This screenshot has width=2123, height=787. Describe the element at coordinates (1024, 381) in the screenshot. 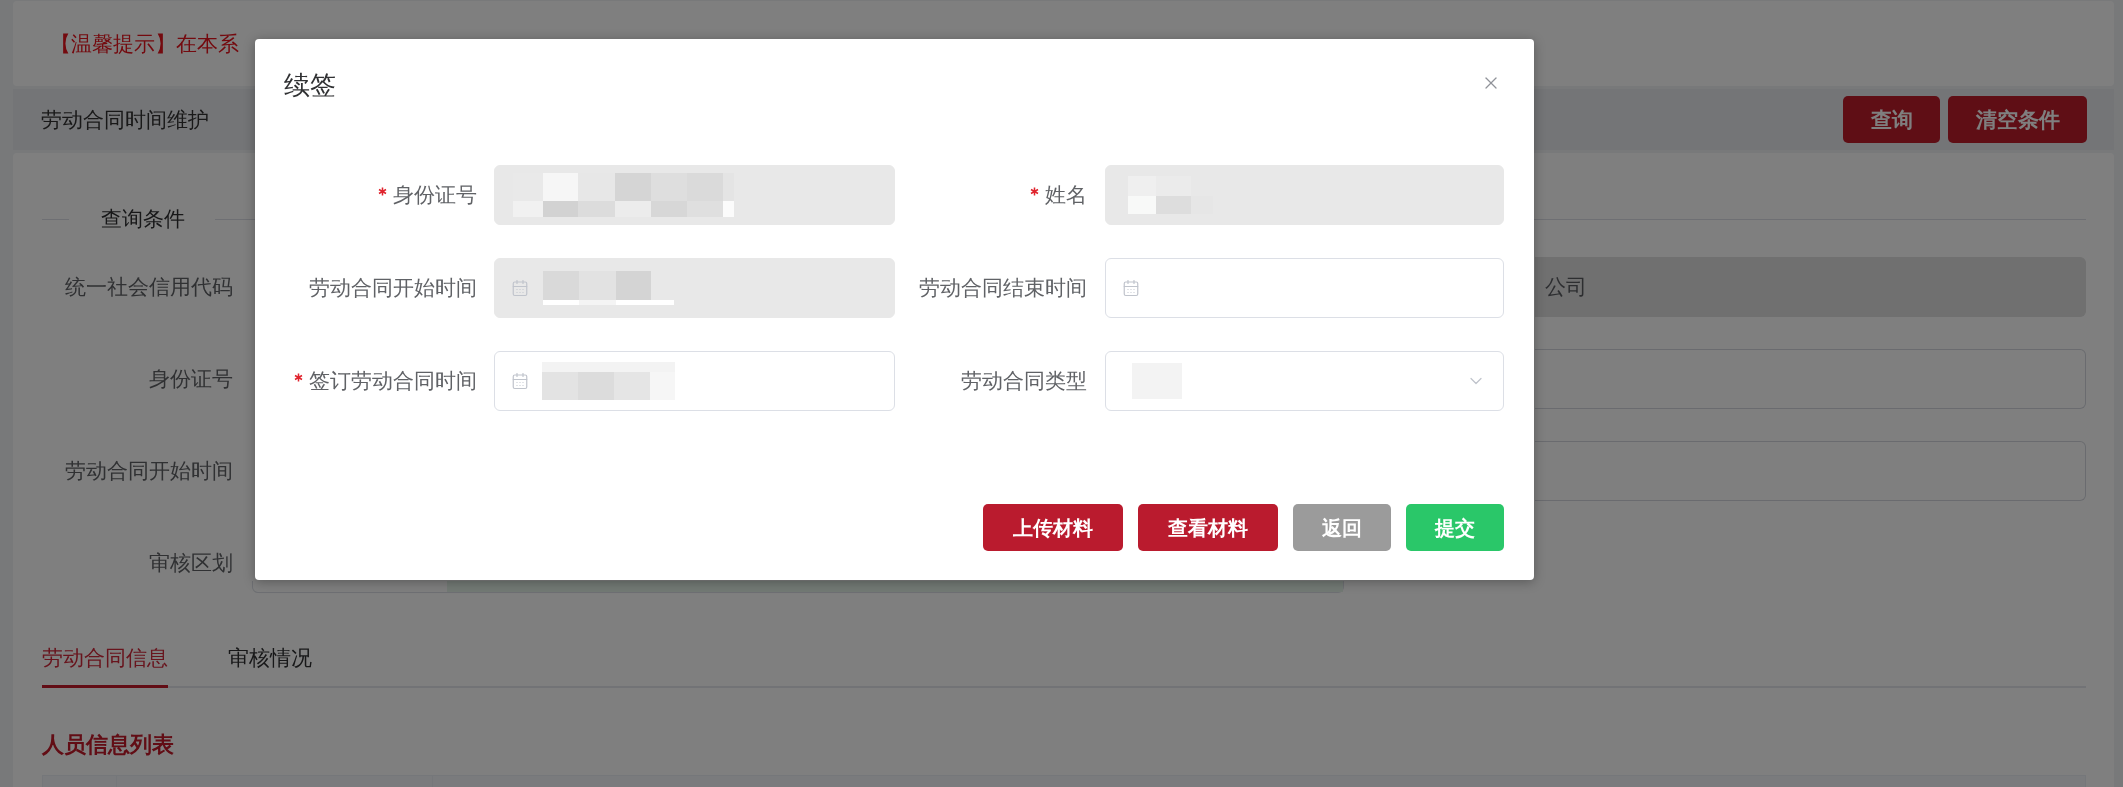

I see `field-label: 劳动合同类型` at that location.